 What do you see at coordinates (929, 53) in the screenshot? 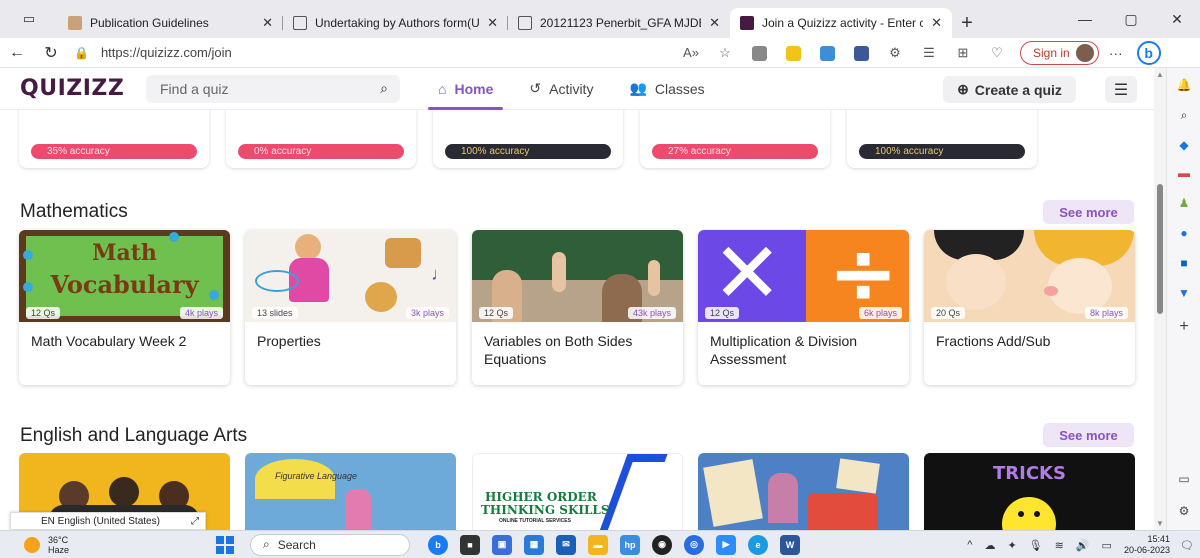
I see `favorites-icon: ☰` at bounding box center [929, 53].